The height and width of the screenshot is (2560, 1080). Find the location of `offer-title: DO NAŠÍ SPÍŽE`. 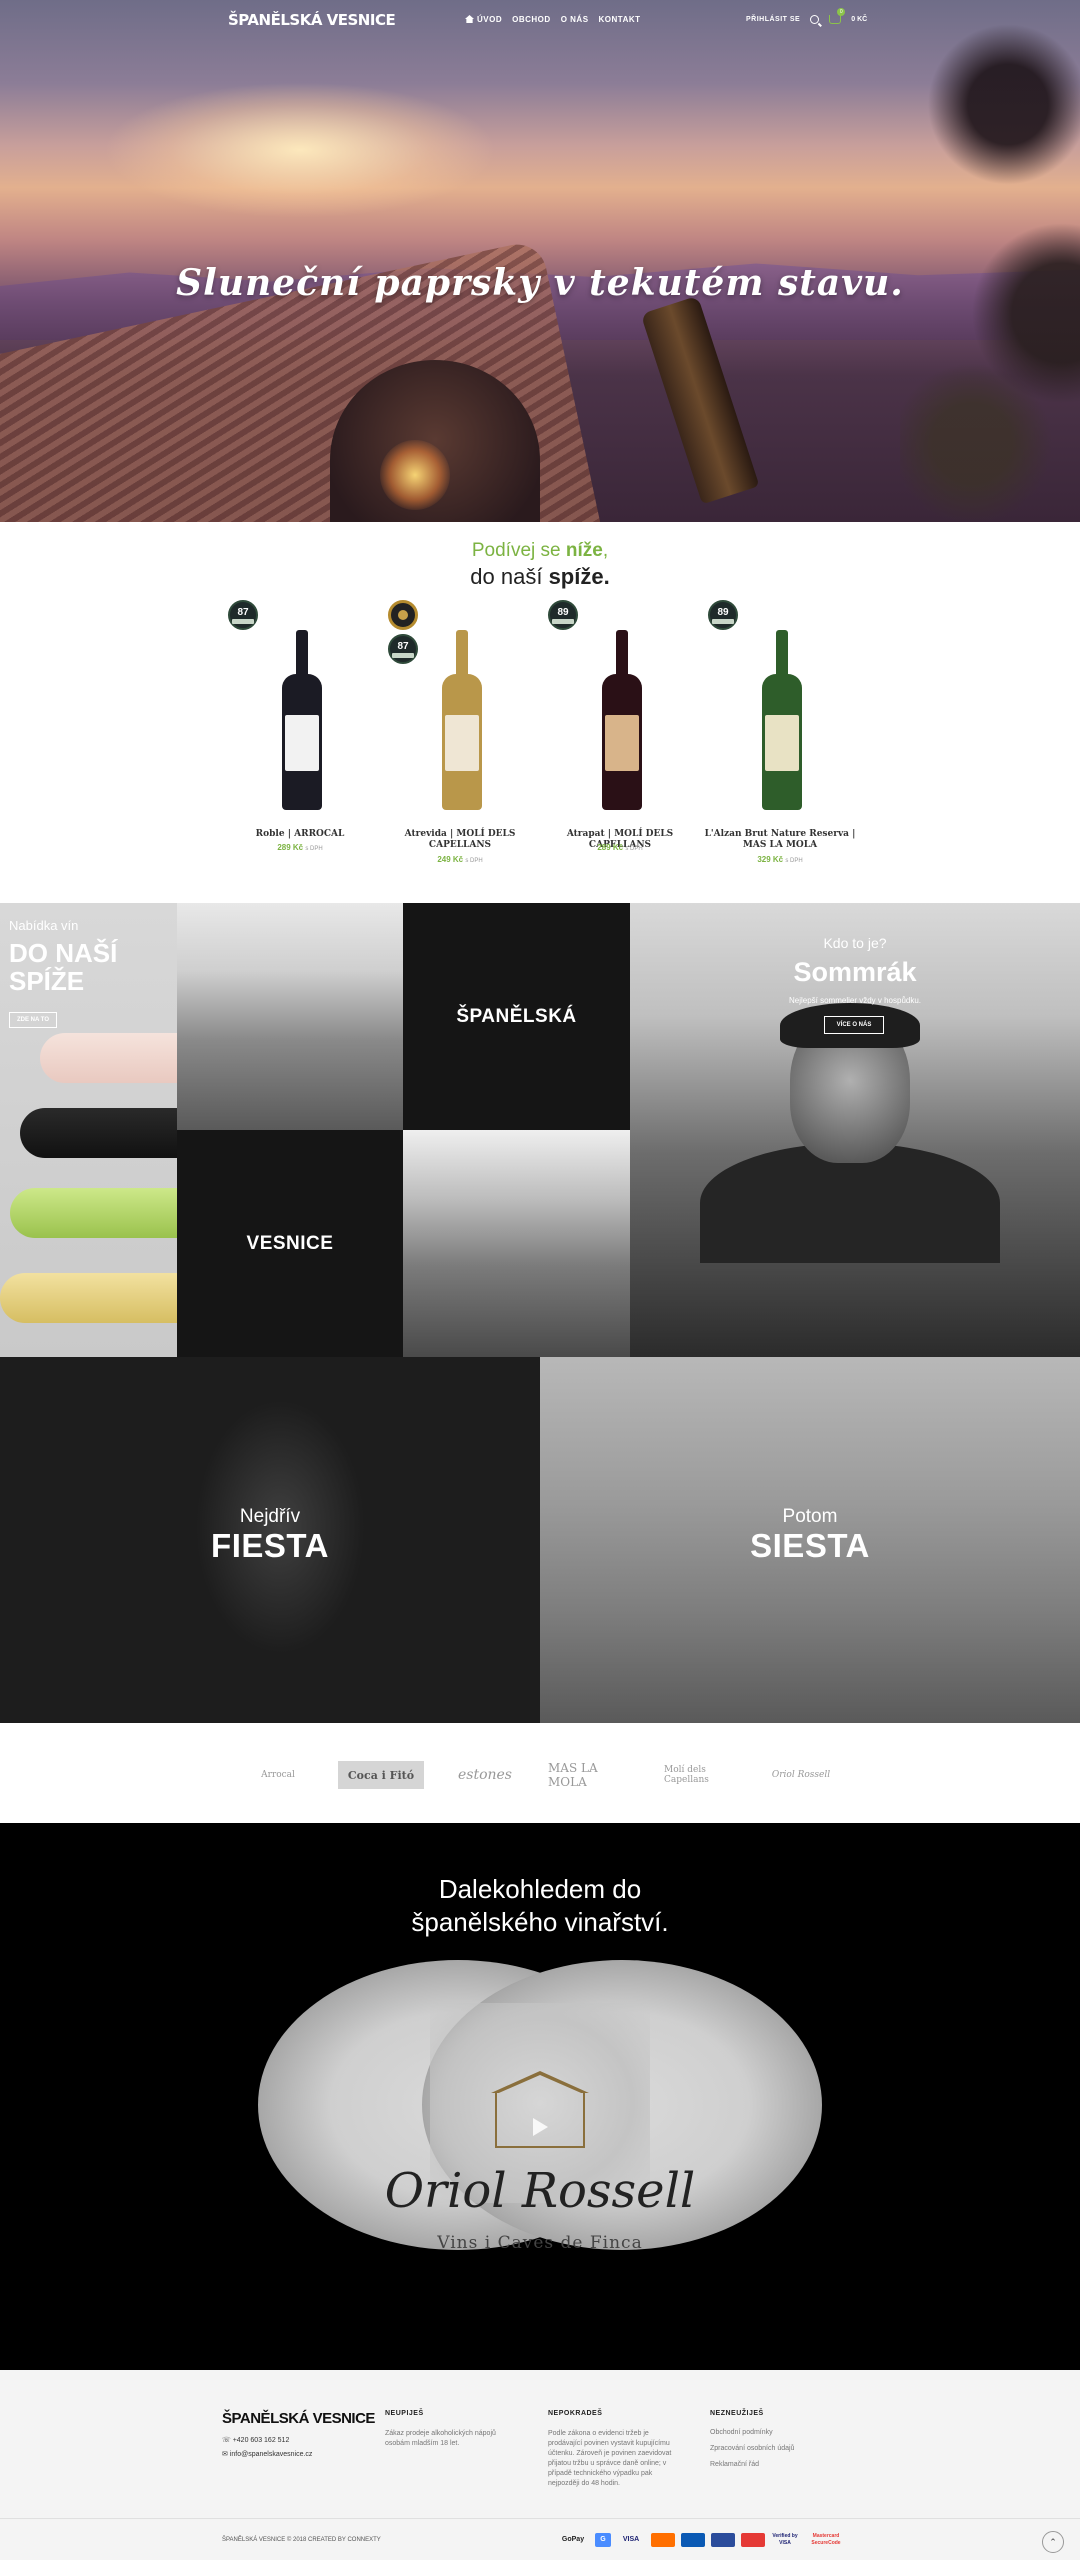

offer-title: DO NAŠÍ SPÍŽE is located at coordinates (63, 967).